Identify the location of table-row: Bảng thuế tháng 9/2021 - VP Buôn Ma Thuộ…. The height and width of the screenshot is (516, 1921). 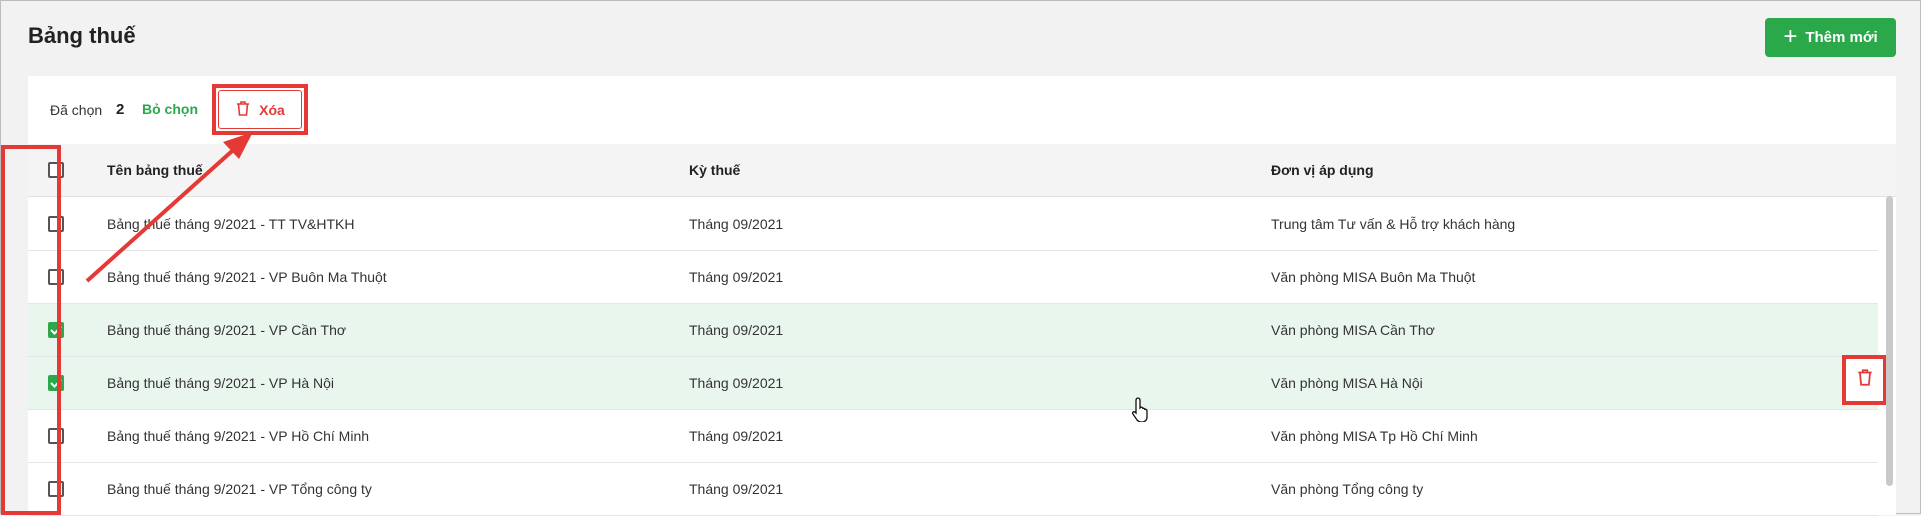
(953, 277).